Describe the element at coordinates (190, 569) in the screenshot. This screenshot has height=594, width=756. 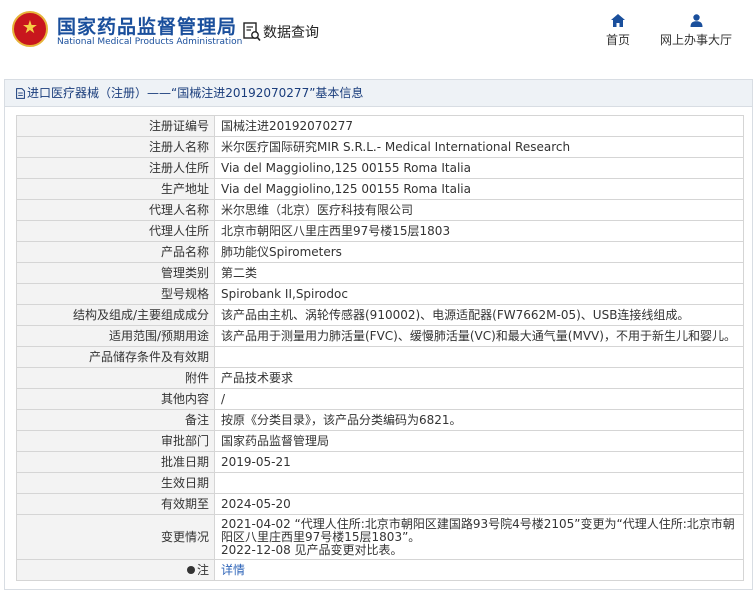
I see `lightbulb-icon` at that location.